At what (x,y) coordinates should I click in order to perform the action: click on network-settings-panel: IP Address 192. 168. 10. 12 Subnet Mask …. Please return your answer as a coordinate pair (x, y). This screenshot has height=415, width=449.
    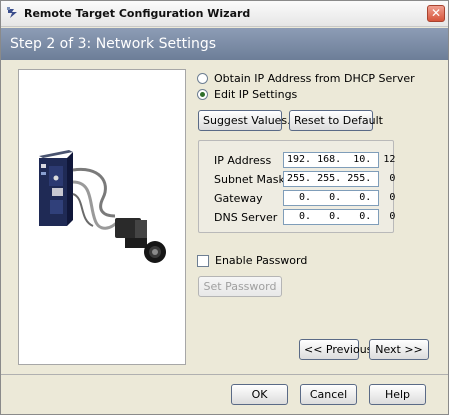
    Looking at the image, I should click on (296, 186).